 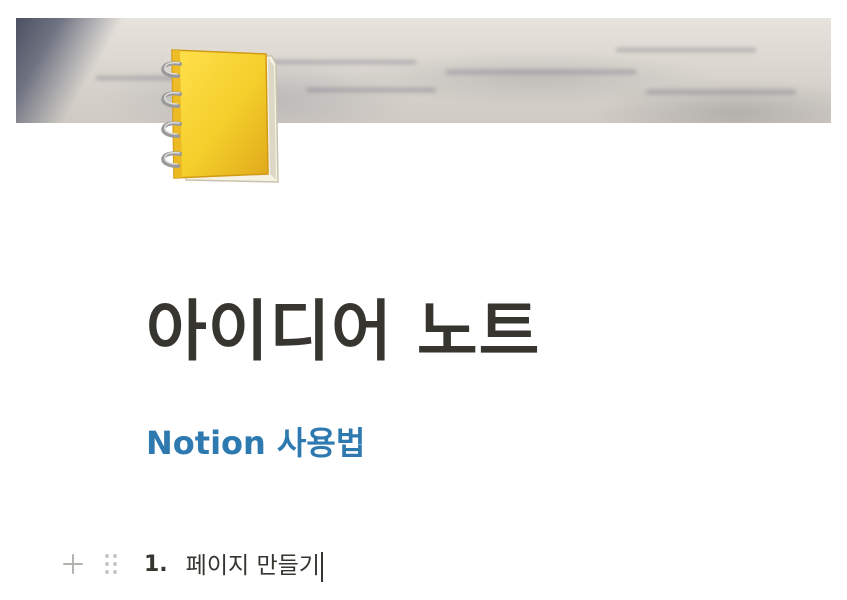 I want to click on list-number: 1., so click(x=156, y=564).